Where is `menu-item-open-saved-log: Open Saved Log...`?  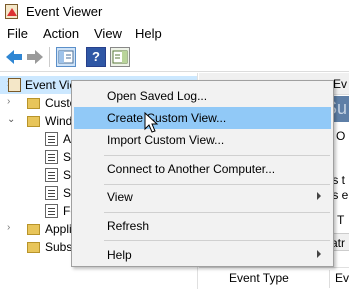 menu-item-open-saved-log: Open Saved Log... is located at coordinates (202, 96).